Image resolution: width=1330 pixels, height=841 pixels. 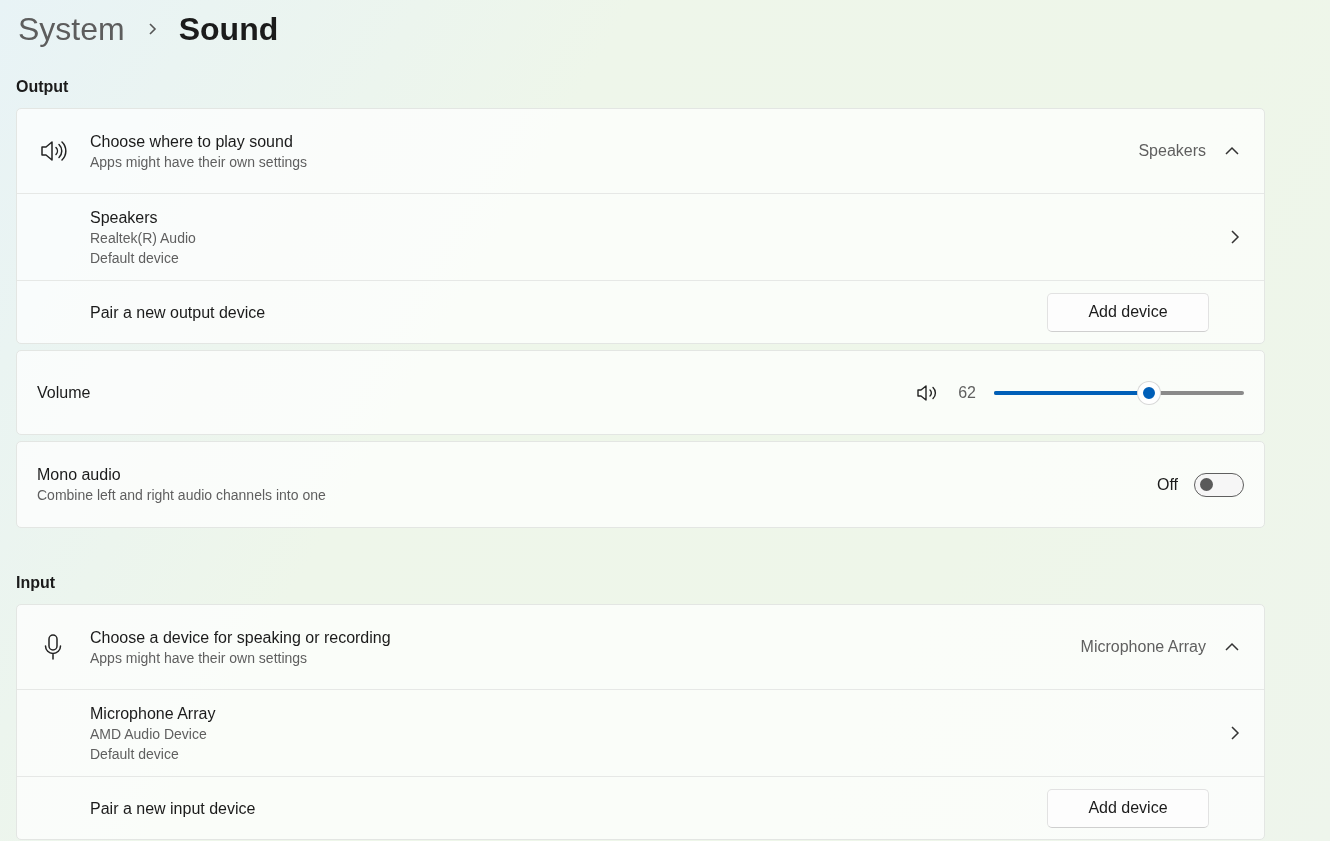 I want to click on volume-label: Volume, so click(x=64, y=393).